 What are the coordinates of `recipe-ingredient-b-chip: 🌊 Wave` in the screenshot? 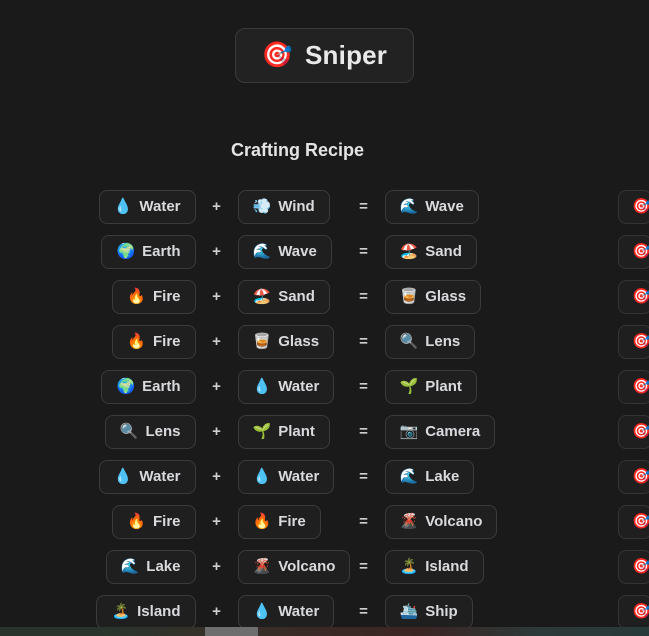 It's located at (284, 251).